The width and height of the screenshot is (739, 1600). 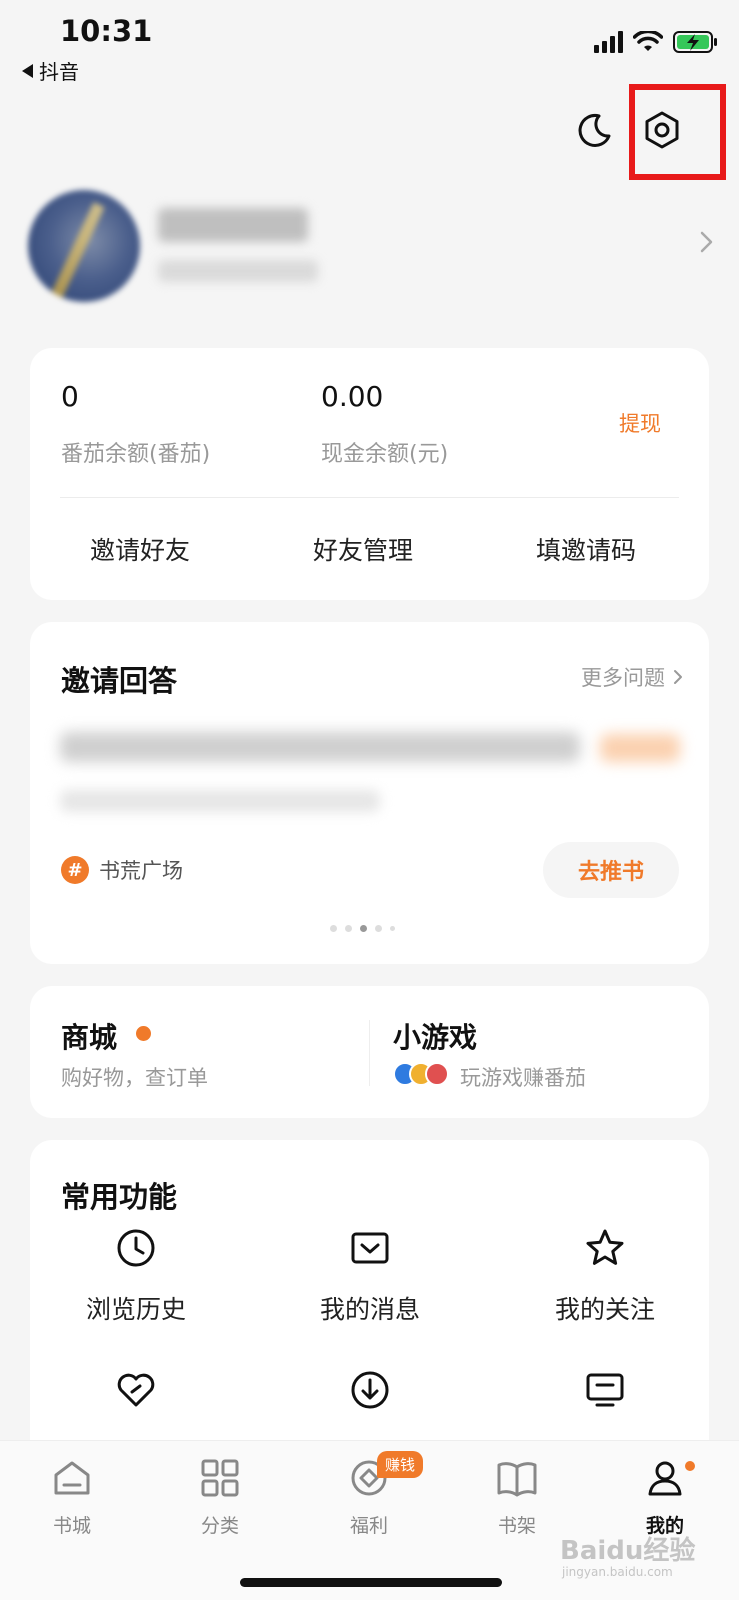 What do you see at coordinates (370, 1248) in the screenshot?
I see `message-box-icon` at bounding box center [370, 1248].